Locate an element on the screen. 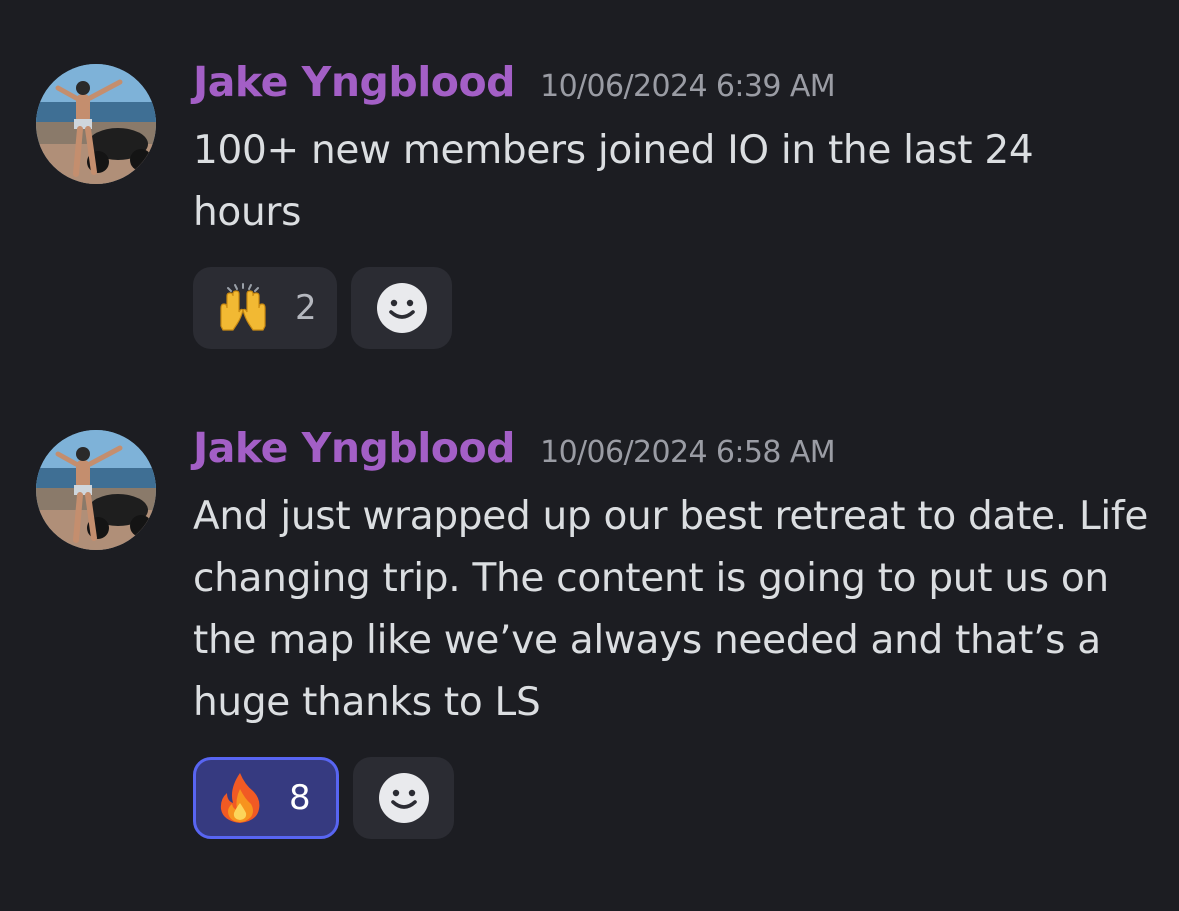  reaction-raising-hands: 2 is located at coordinates (265, 308).